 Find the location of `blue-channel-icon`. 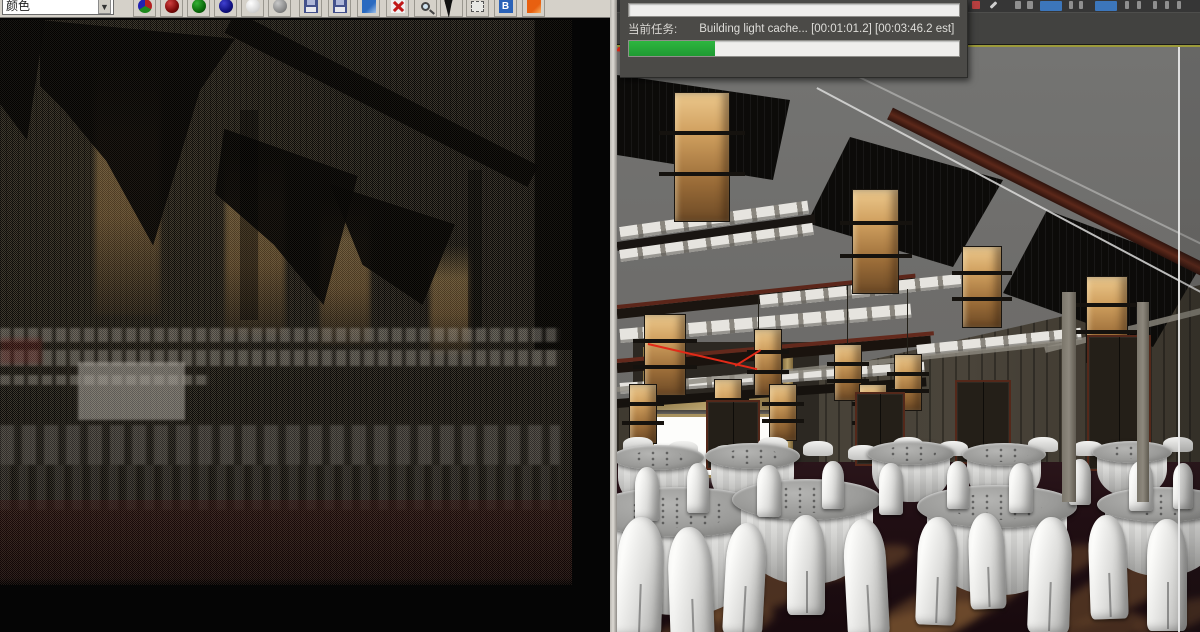

blue-channel-icon is located at coordinates (225, 6).